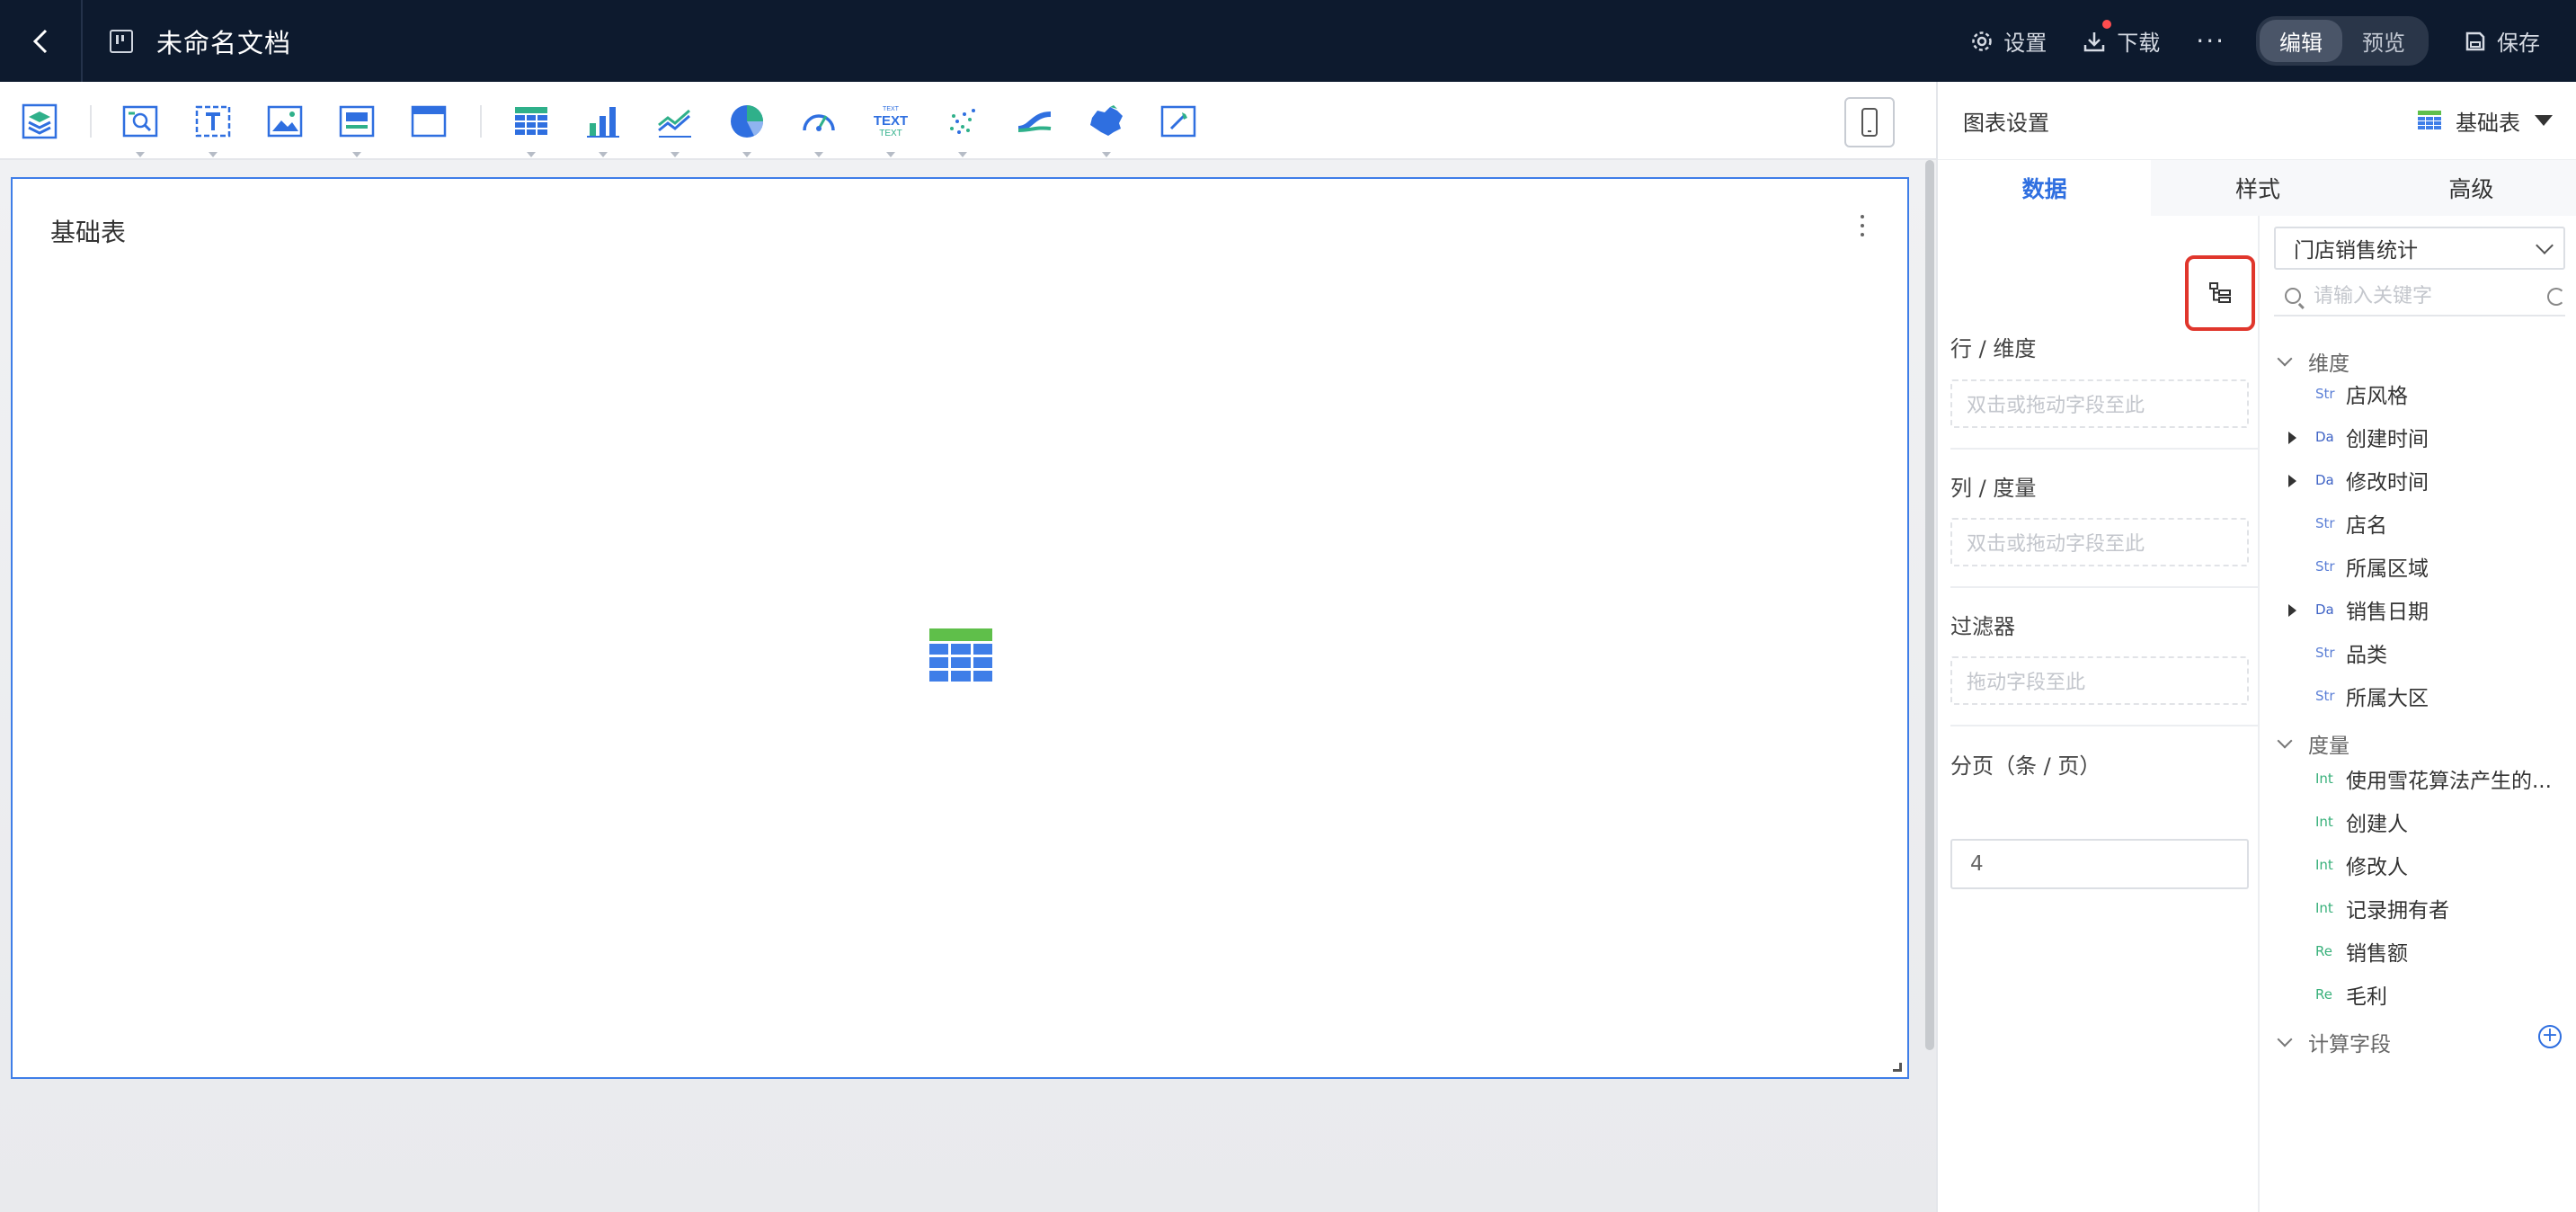 This screenshot has width=2576, height=1212. I want to click on top-actions: 设置 下载 ··· 编辑 预览 保存, so click(2273, 41).